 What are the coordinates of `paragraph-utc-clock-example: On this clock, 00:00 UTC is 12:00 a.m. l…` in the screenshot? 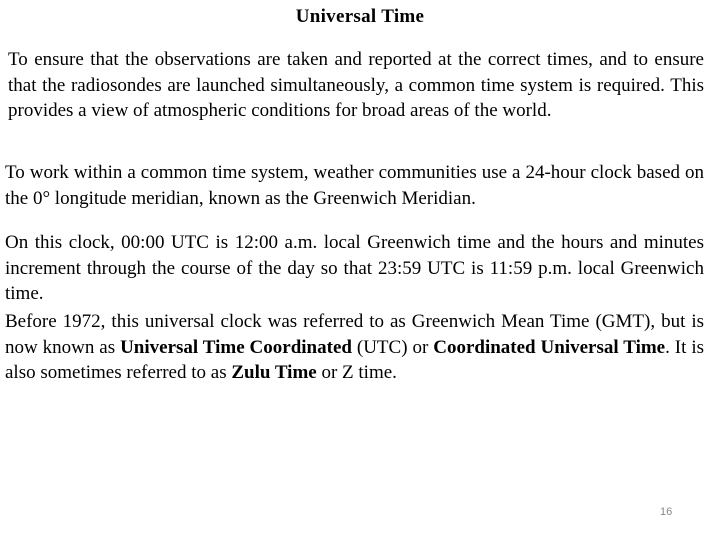 It's located at (354, 268).